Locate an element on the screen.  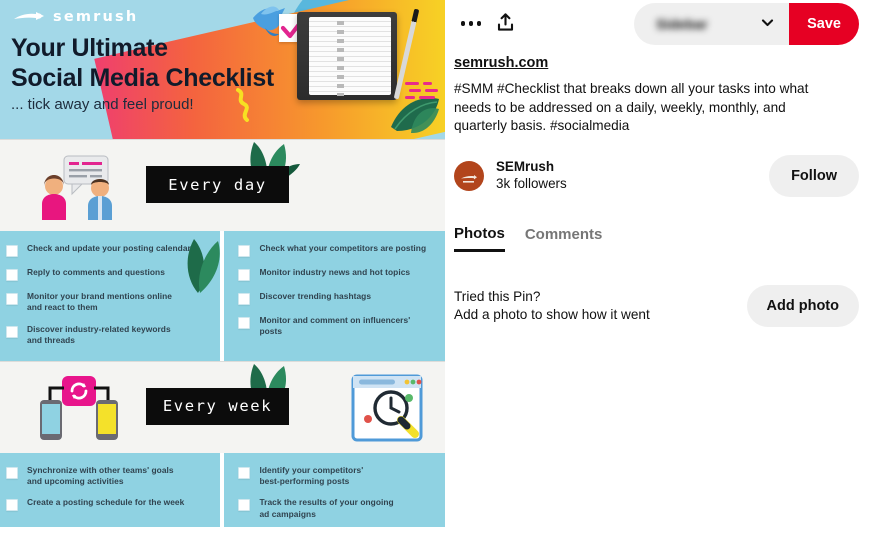
creator-meta: SEMrush 3k followers is located at coordinates (531, 176).